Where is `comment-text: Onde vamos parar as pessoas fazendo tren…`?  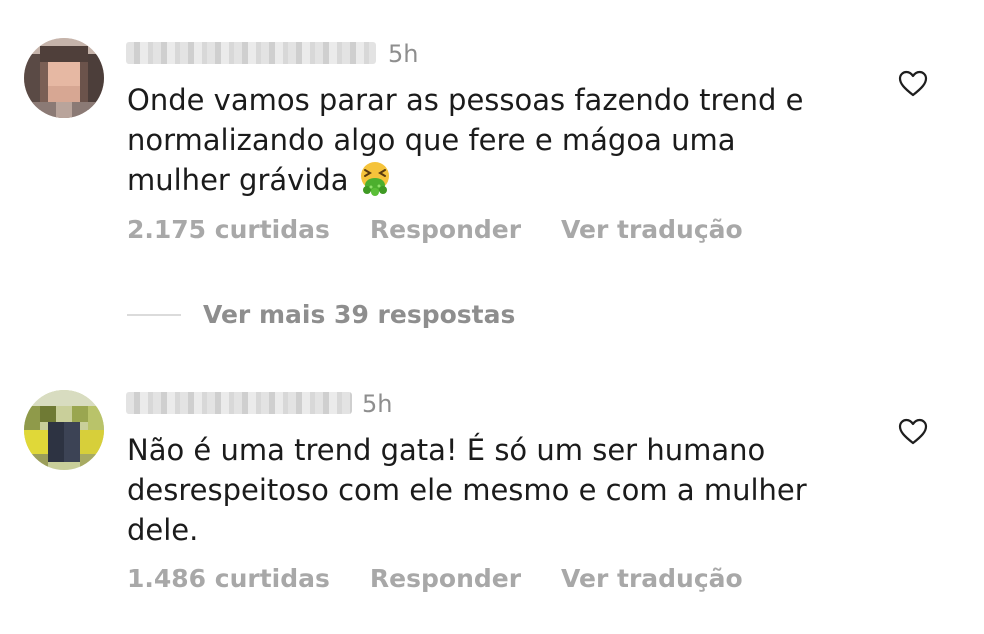 comment-text: Onde vamos parar as pessoas fazendo tren… is located at coordinates (497, 140).